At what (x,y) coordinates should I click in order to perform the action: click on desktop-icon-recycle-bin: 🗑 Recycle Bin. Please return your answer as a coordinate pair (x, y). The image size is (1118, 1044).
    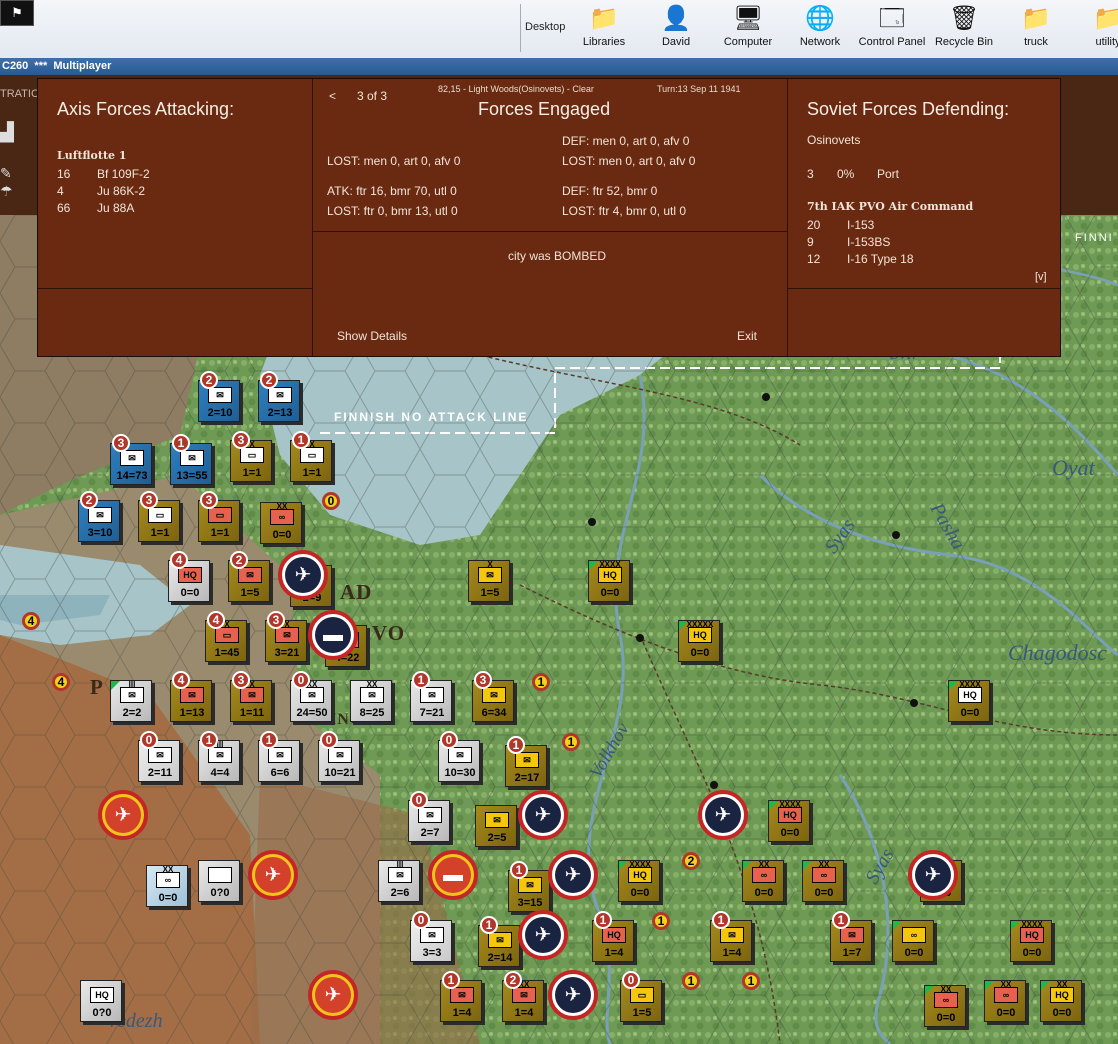
    Looking at the image, I should click on (964, 26).